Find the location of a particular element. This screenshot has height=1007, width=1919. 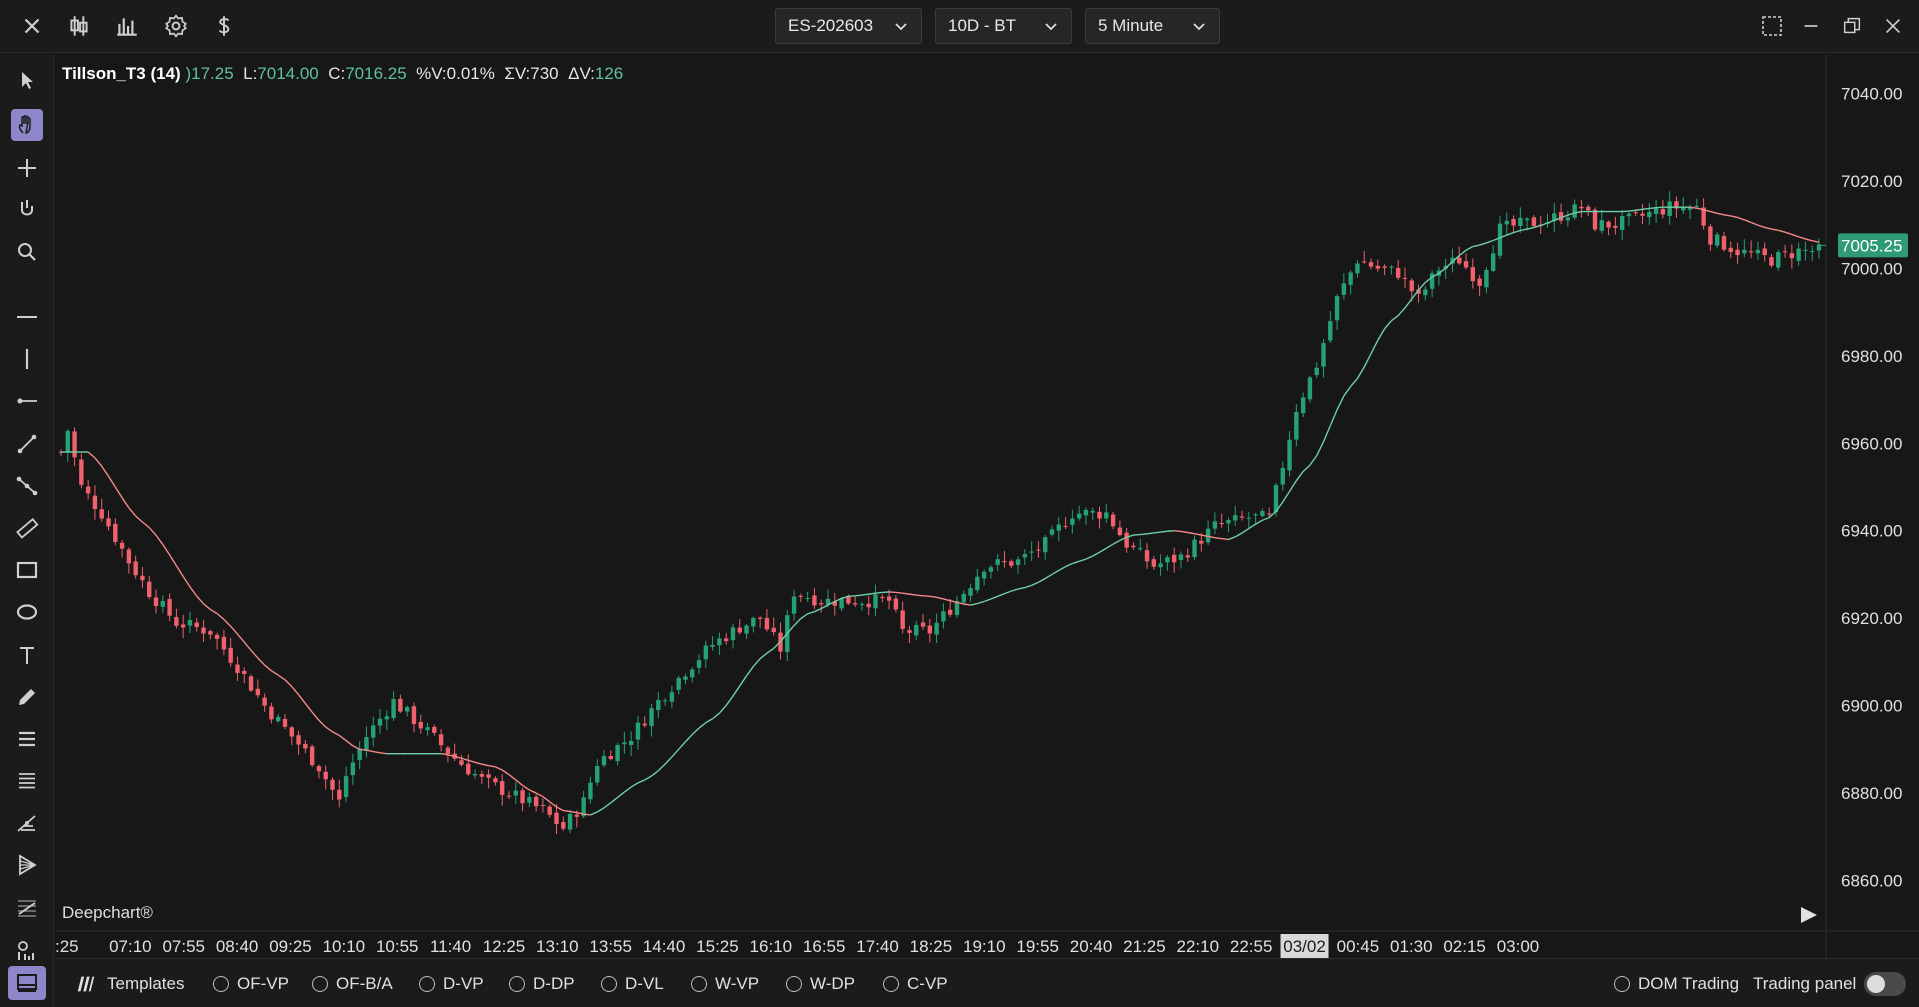

scroll-to-latest-icon is located at coordinates (1809, 916).